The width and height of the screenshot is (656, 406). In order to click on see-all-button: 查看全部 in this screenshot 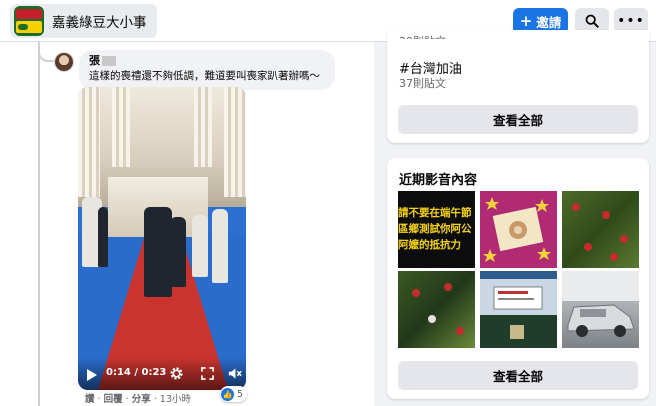, I will do `click(518, 119)`.